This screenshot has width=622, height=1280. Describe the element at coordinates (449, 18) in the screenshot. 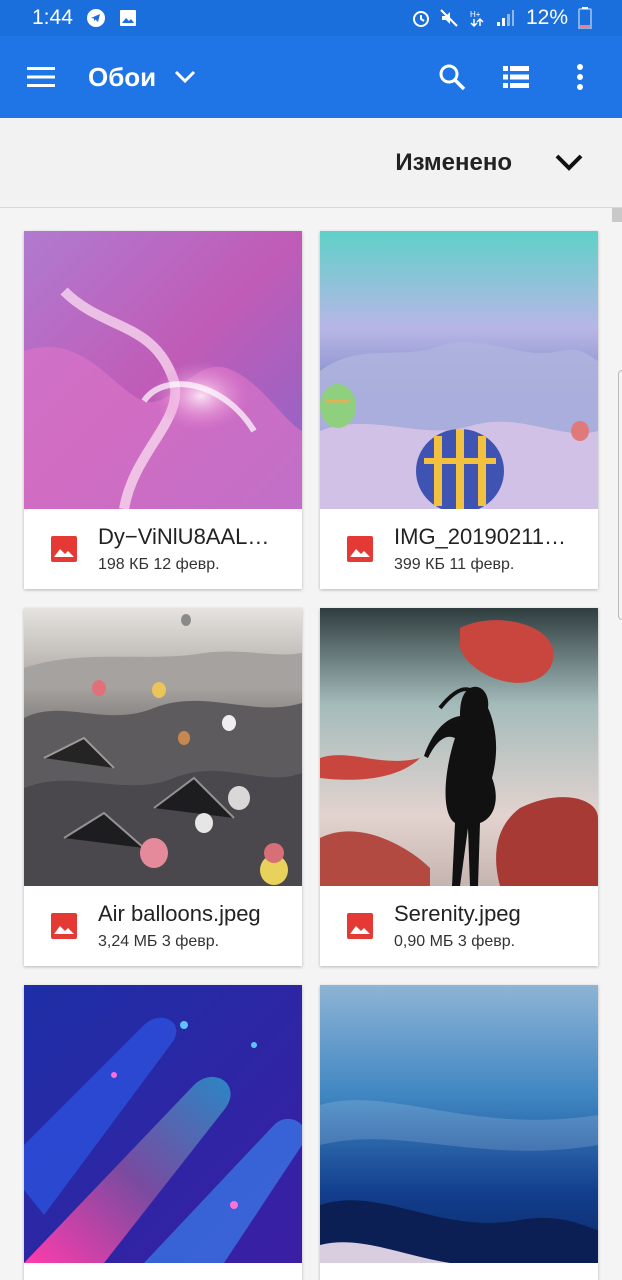

I see `mute-icon` at that location.